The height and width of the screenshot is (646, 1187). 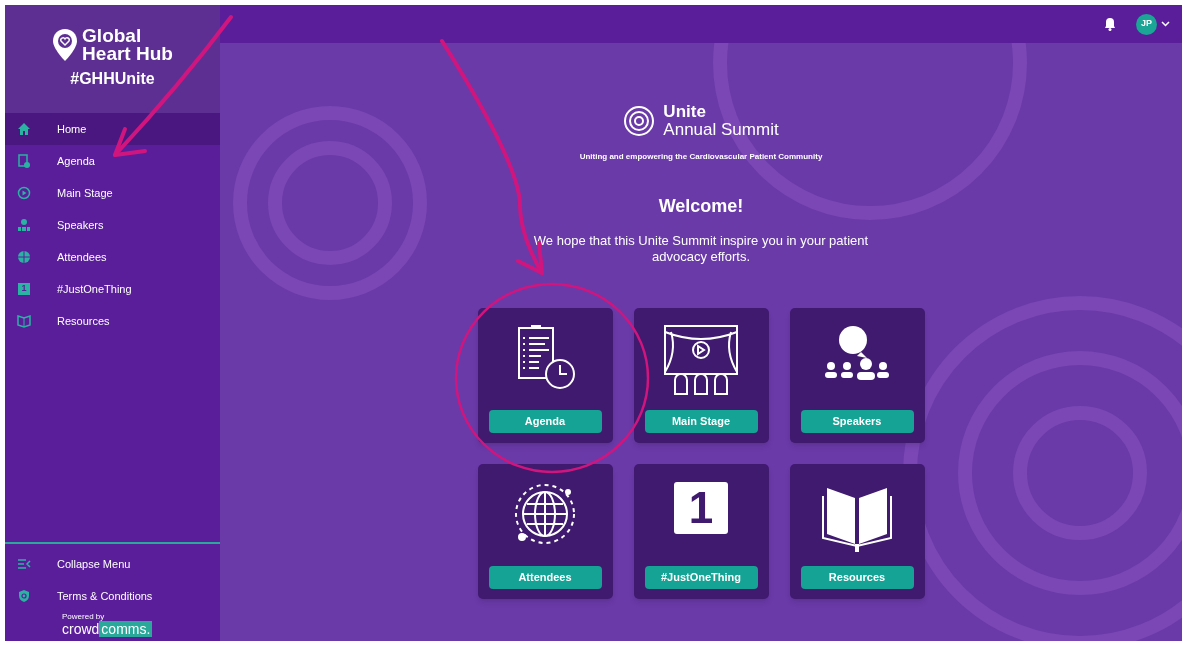 What do you see at coordinates (857, 375) in the screenshot?
I see `menu-card: Speakers` at bounding box center [857, 375].